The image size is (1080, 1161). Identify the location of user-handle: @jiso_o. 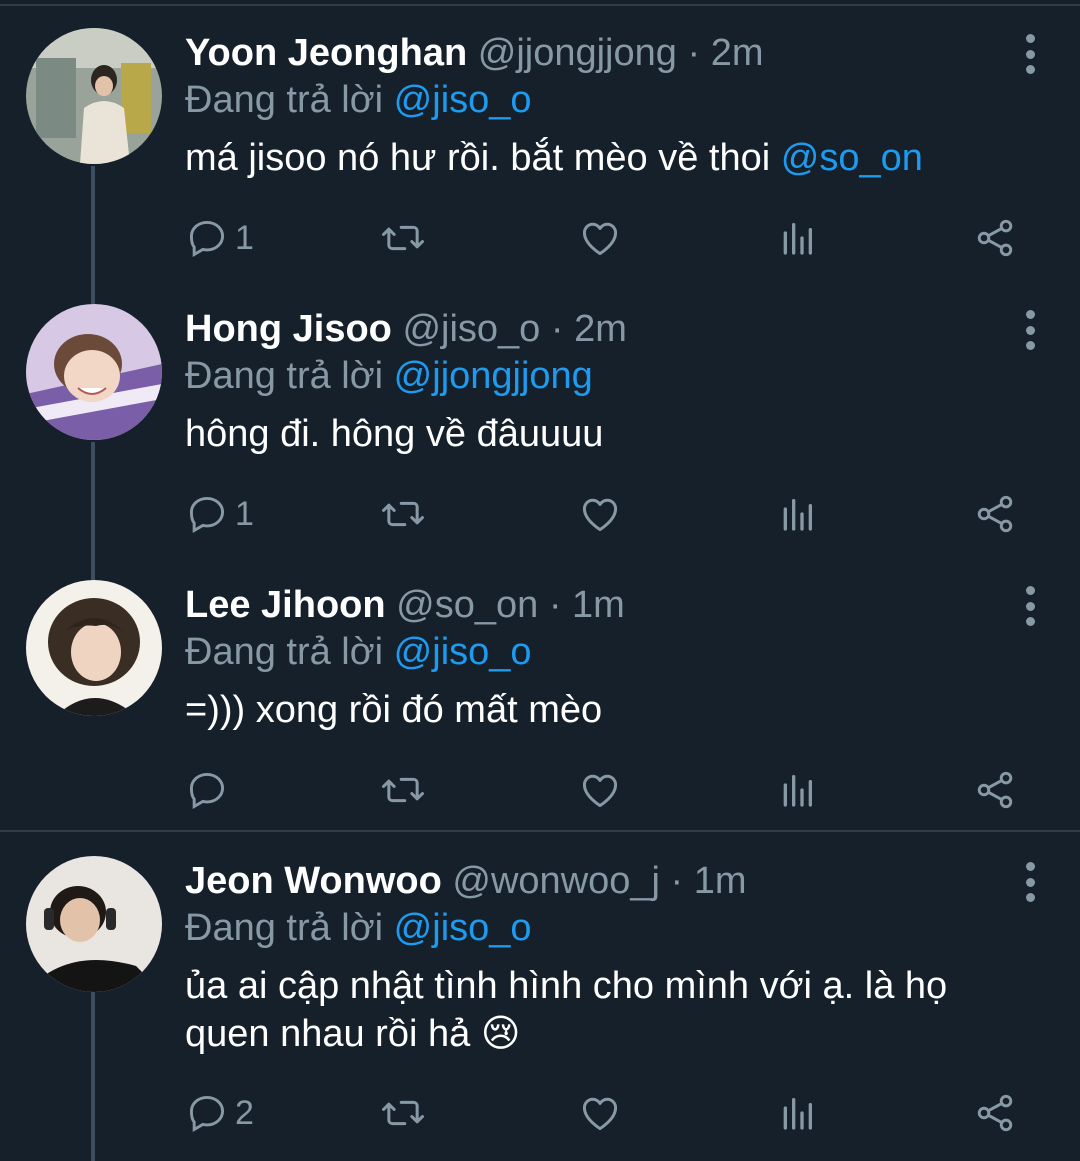
(471, 329).